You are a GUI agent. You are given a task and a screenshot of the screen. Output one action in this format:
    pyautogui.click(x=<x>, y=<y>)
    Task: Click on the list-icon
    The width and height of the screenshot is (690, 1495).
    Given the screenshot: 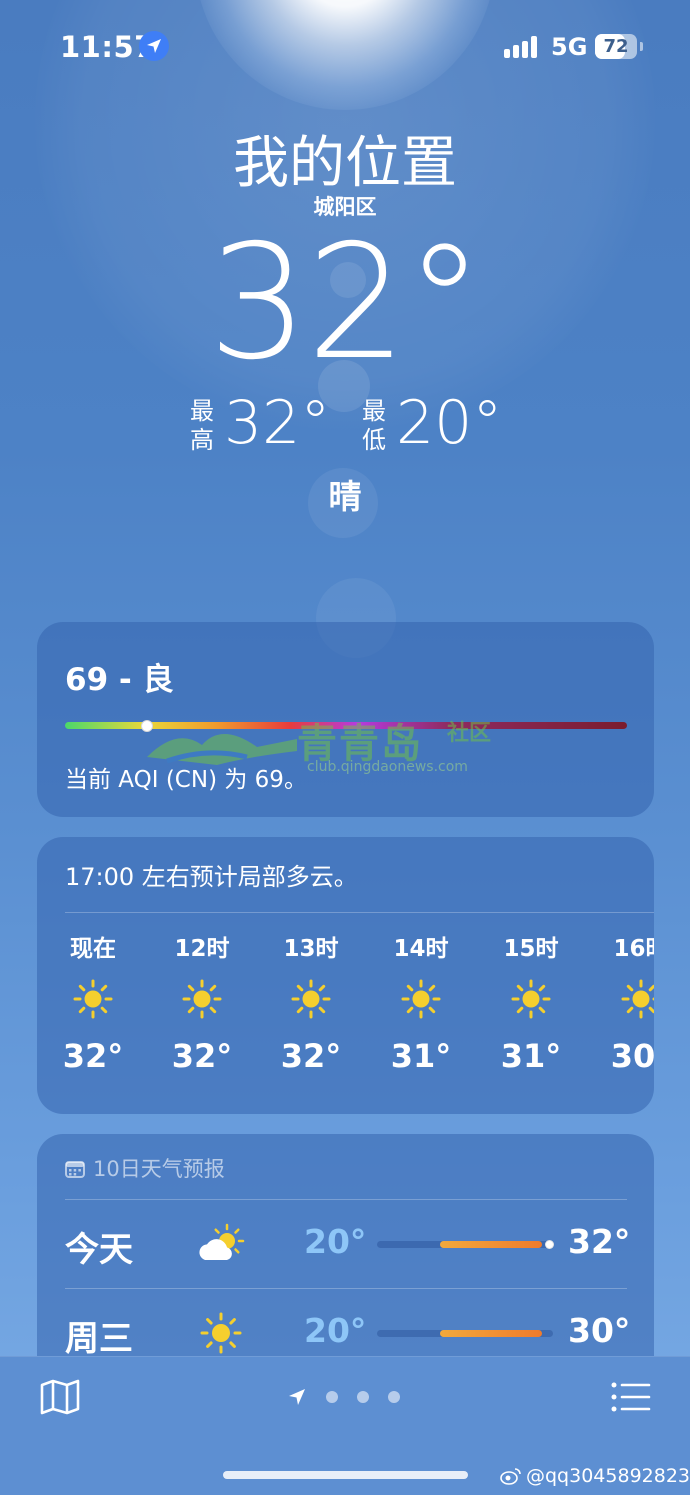 What is the action you would take?
    pyautogui.click(x=631, y=1397)
    